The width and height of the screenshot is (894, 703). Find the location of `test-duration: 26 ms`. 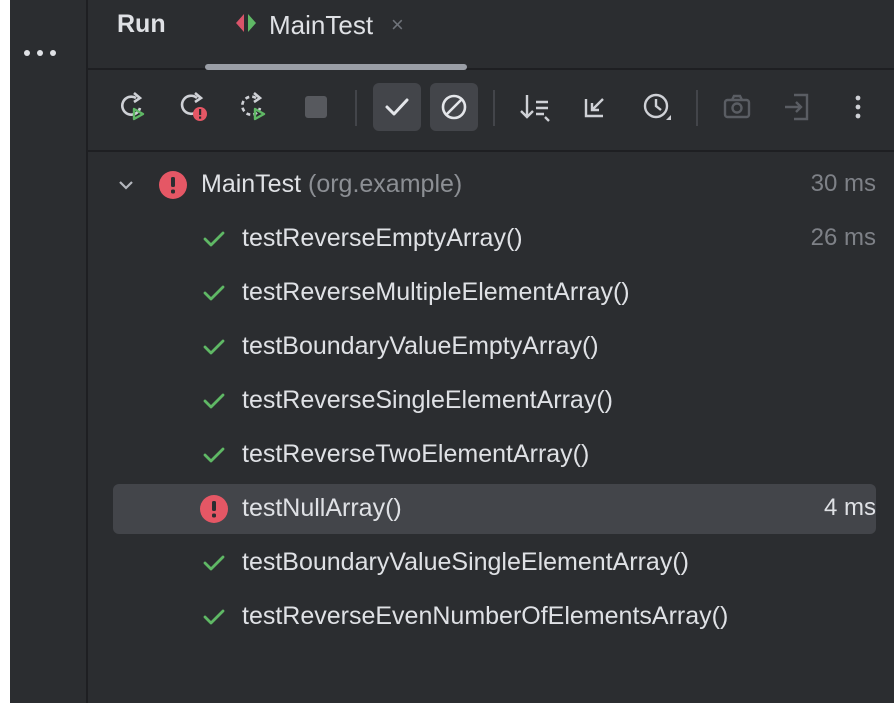

test-duration: 26 ms is located at coordinates (843, 237).